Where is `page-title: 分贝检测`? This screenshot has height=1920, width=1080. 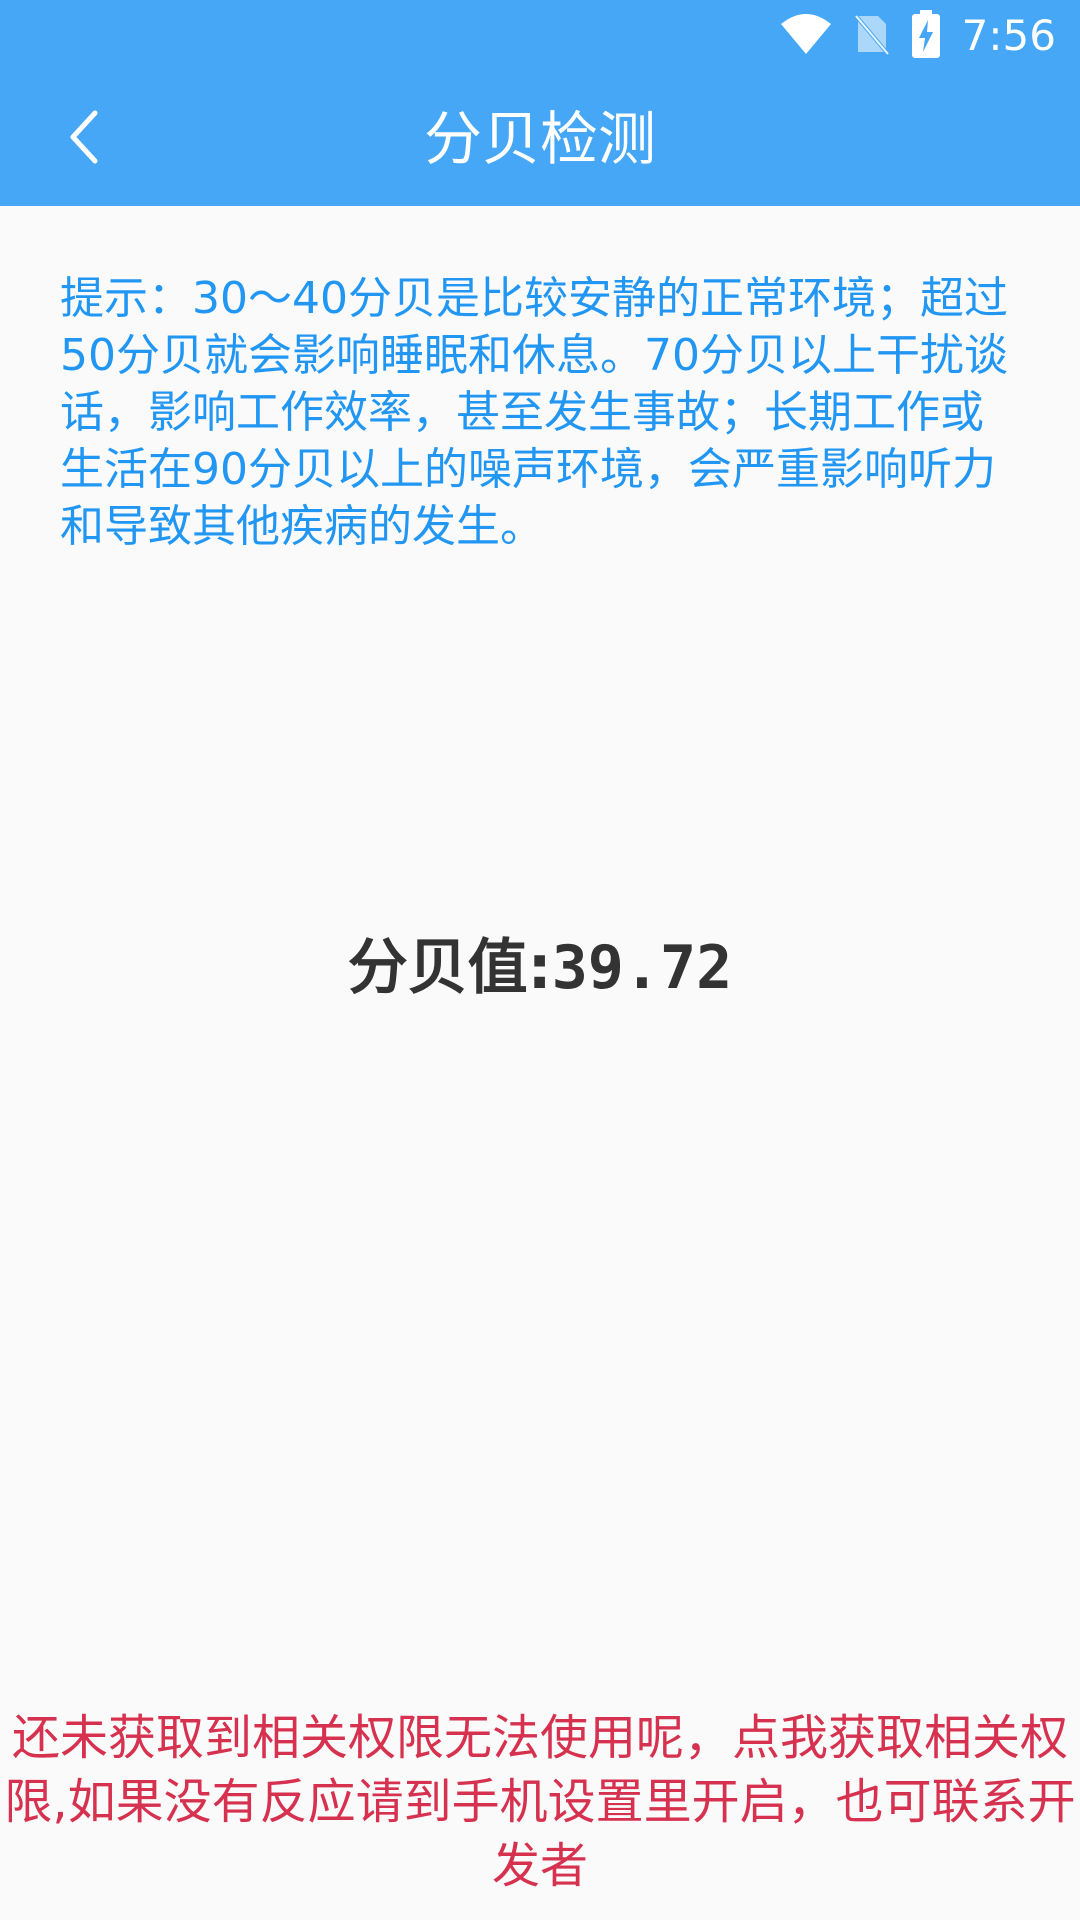
page-title: 分贝检测 is located at coordinates (539, 139).